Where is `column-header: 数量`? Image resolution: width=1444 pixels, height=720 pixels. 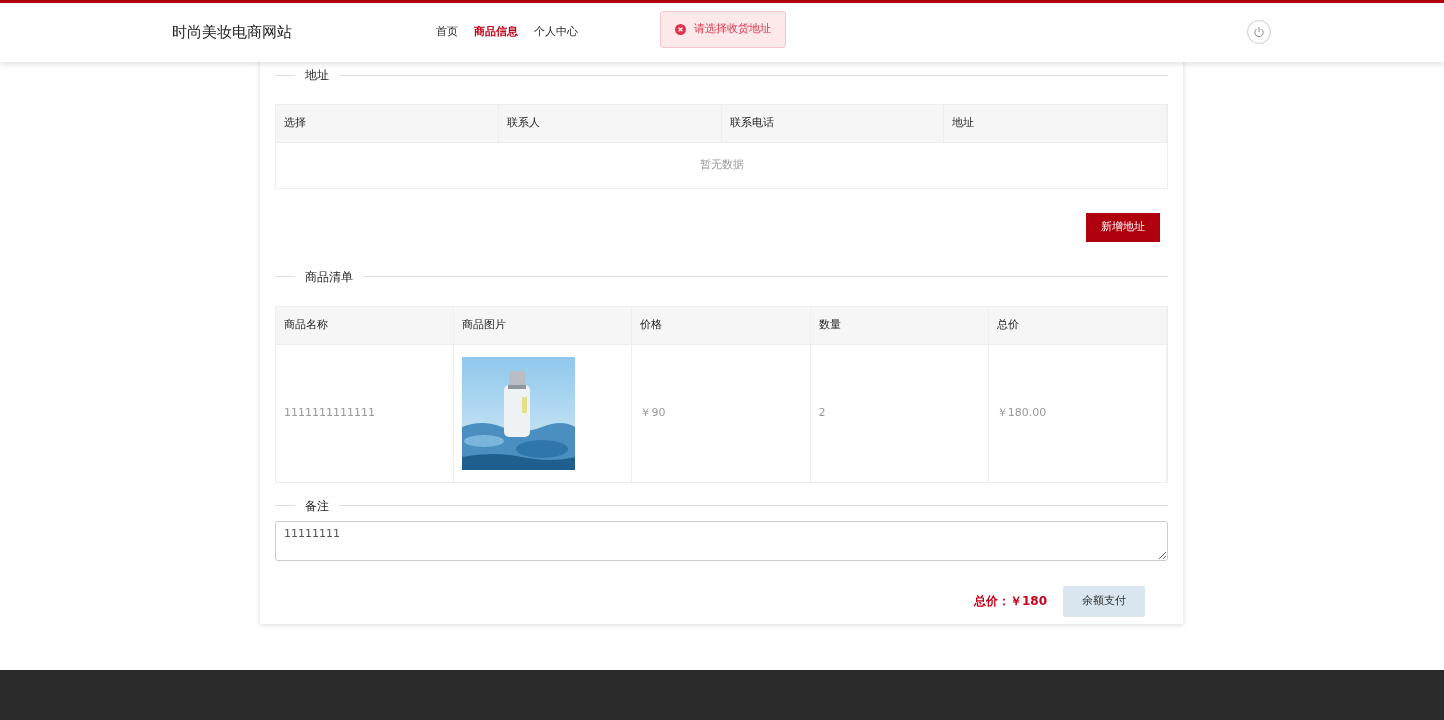 column-header: 数量 is located at coordinates (899, 325).